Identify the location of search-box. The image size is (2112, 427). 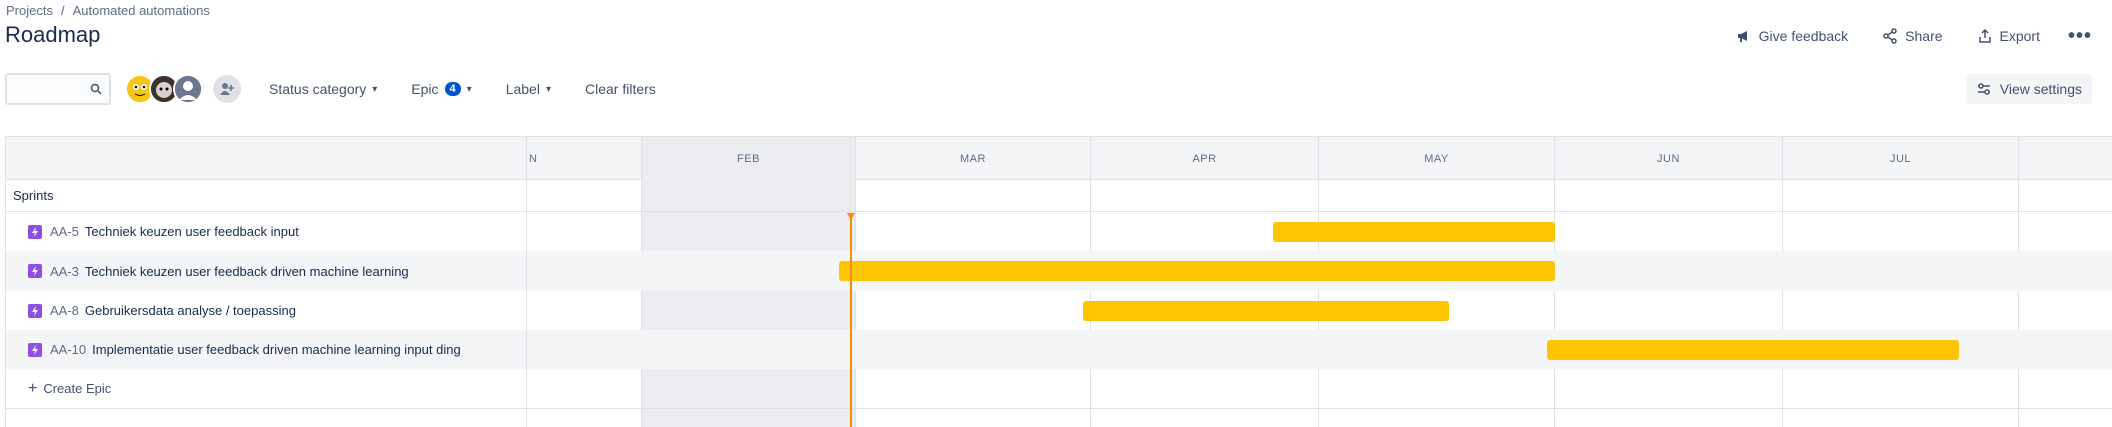
(58, 89).